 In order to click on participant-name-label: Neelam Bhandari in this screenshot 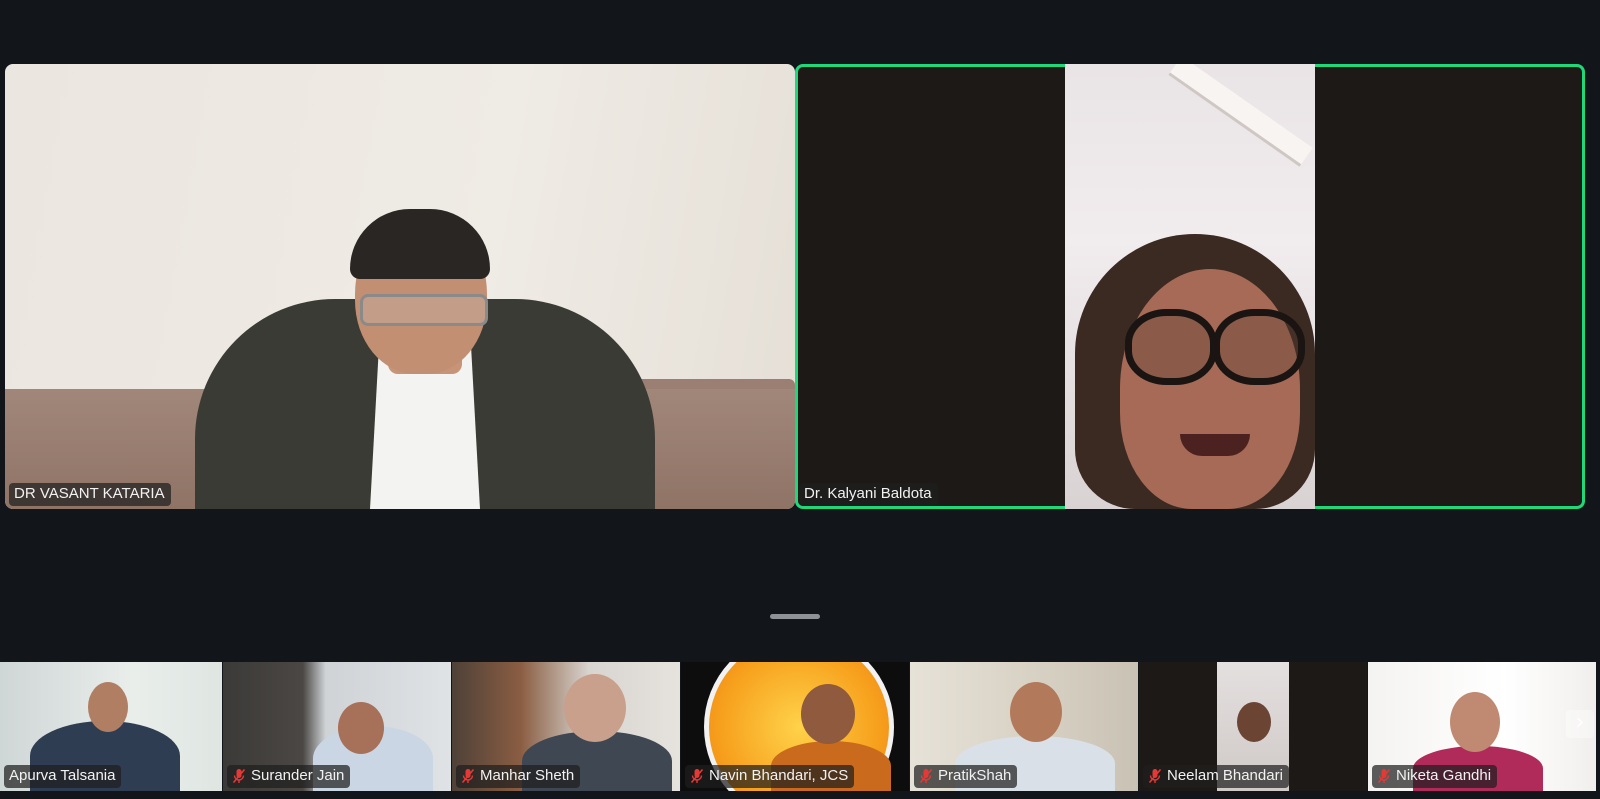, I will do `click(1216, 776)`.